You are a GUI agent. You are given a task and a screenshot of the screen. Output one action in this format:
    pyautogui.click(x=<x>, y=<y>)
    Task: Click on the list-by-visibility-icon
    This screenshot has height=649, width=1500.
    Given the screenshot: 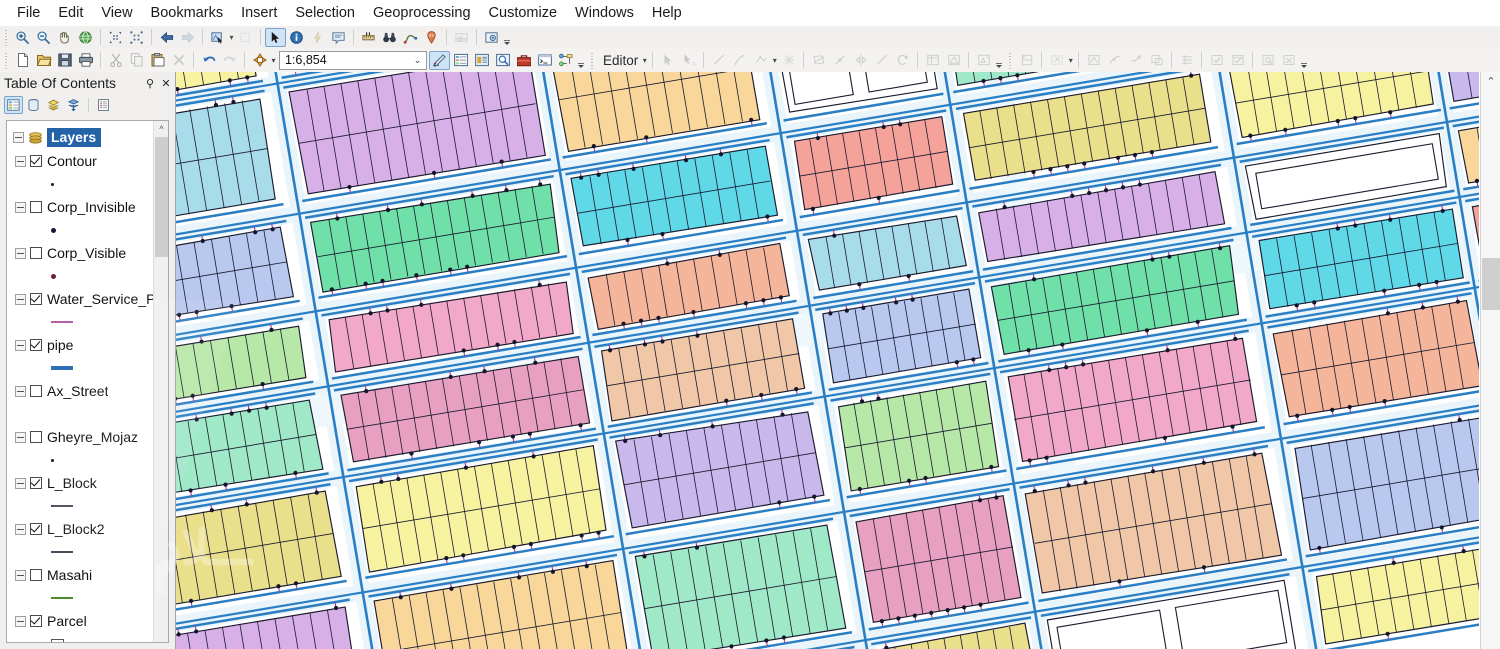 What is the action you would take?
    pyautogui.click(x=53, y=105)
    